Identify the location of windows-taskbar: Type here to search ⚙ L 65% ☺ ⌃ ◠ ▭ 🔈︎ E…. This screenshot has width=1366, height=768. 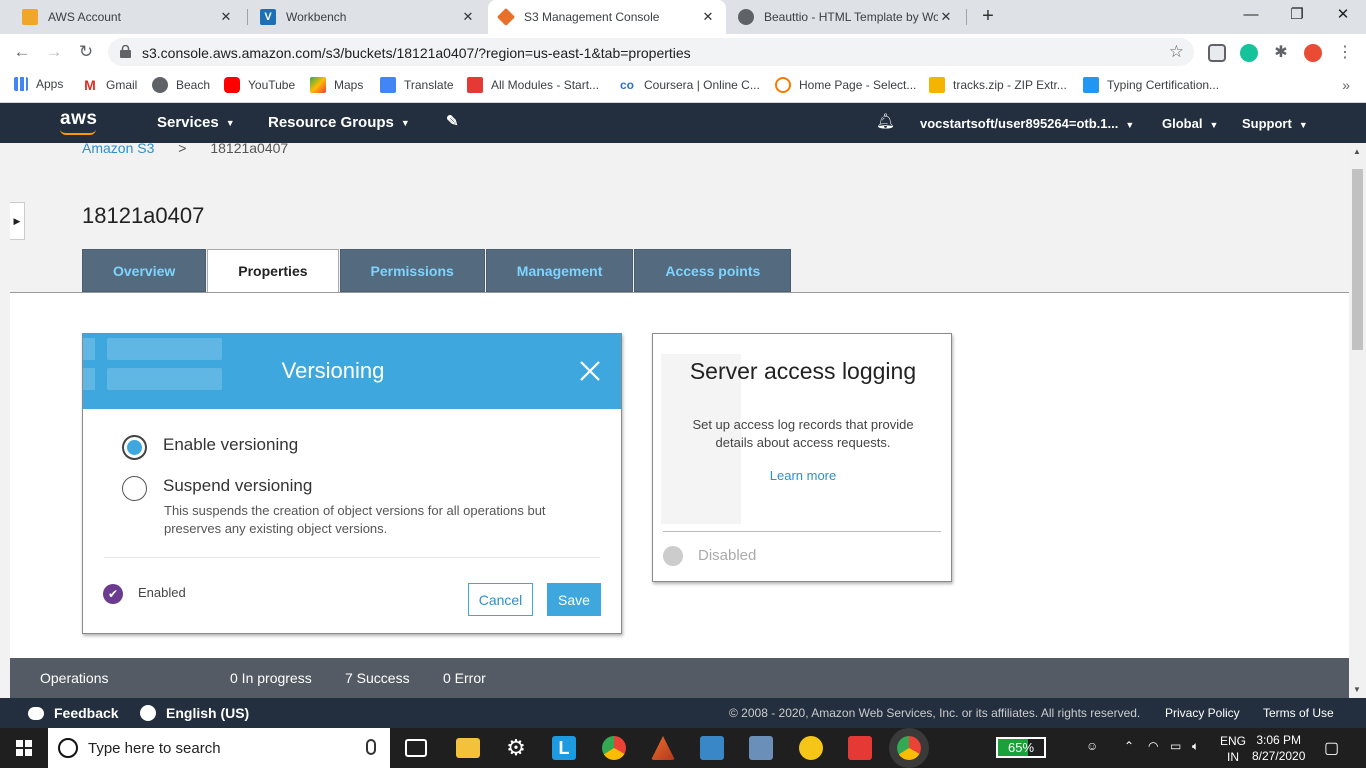
(683, 748).